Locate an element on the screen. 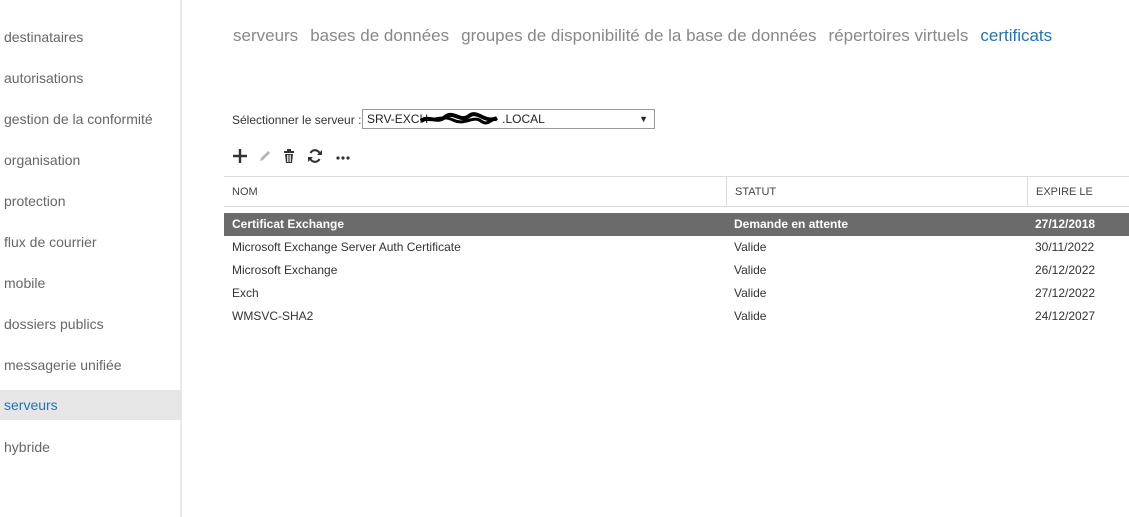  cell-expire-le: 27/12/2018 is located at coordinates (1065, 224).